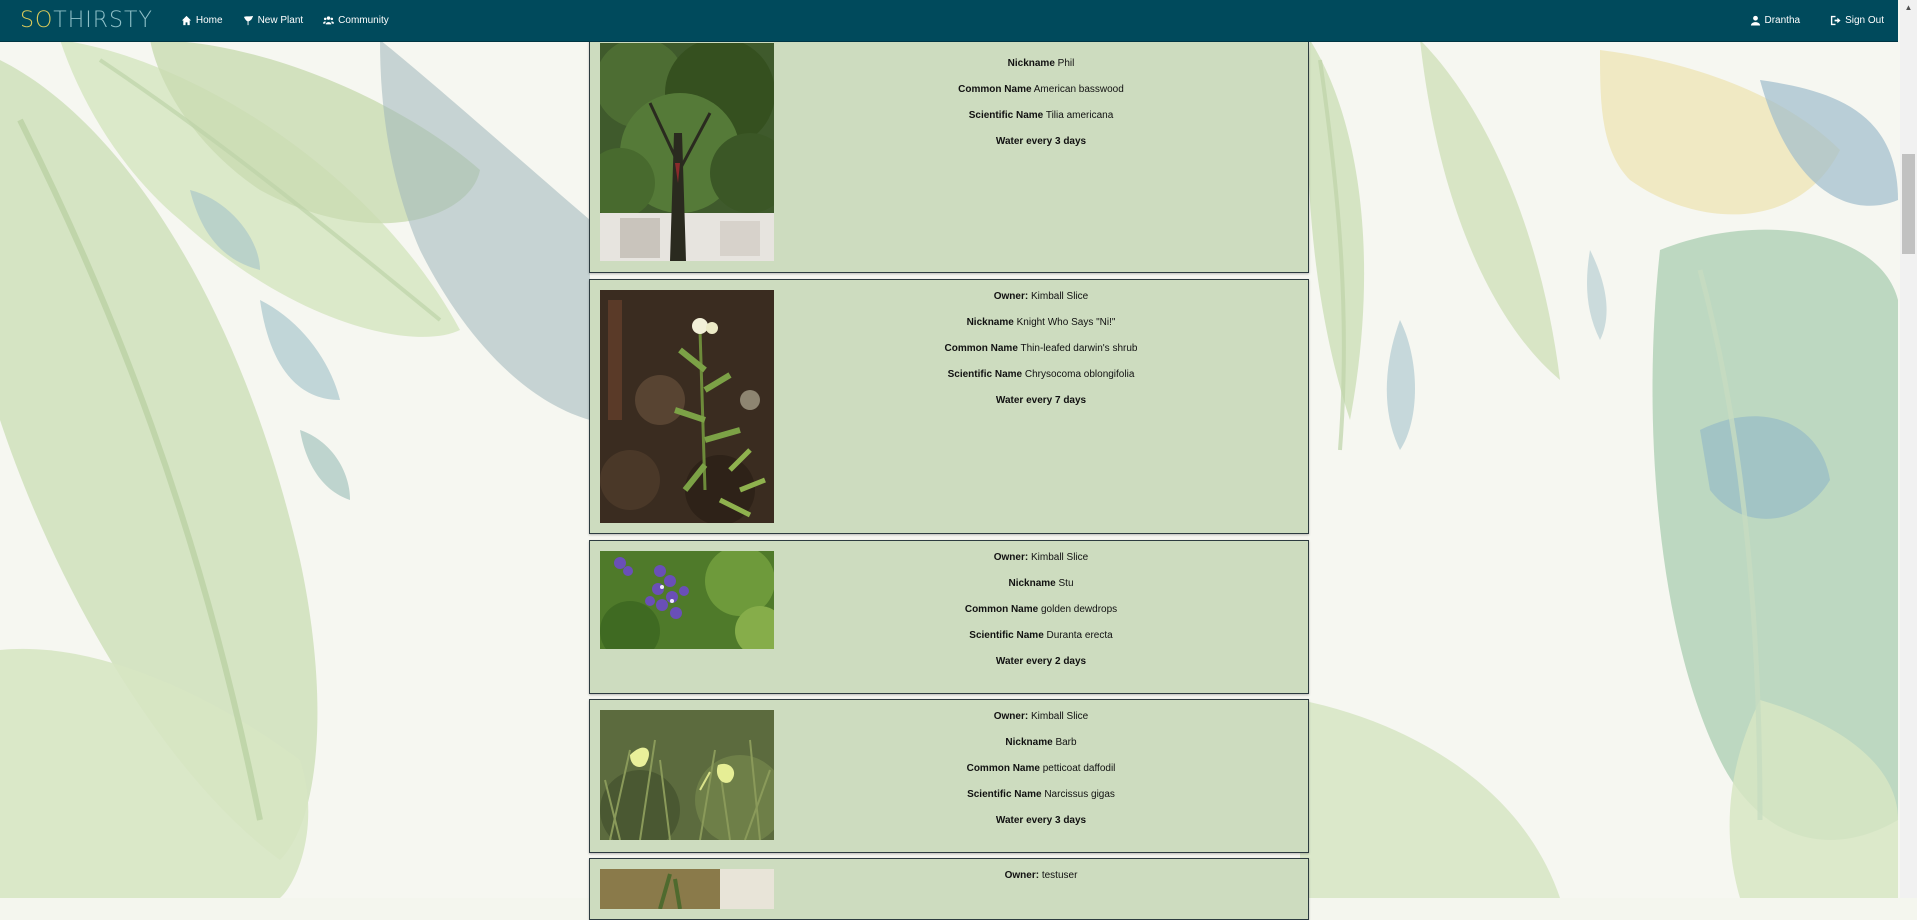 This screenshot has width=1917, height=920. I want to click on plant-nickname-row: Nickname Stu, so click(1041, 589).